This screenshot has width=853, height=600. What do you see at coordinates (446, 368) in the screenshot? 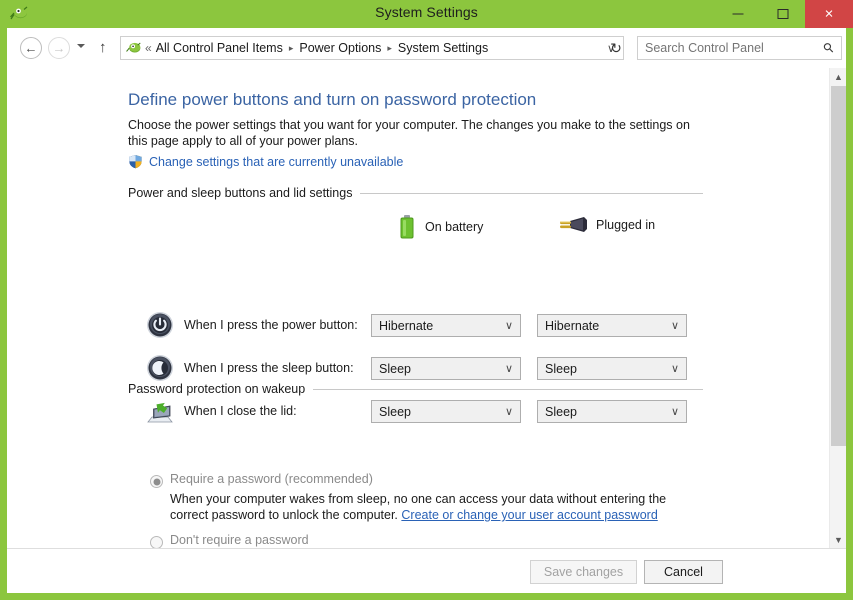
I see `sleep-button-on-battery-dropdown: Sleep ∨` at bounding box center [446, 368].